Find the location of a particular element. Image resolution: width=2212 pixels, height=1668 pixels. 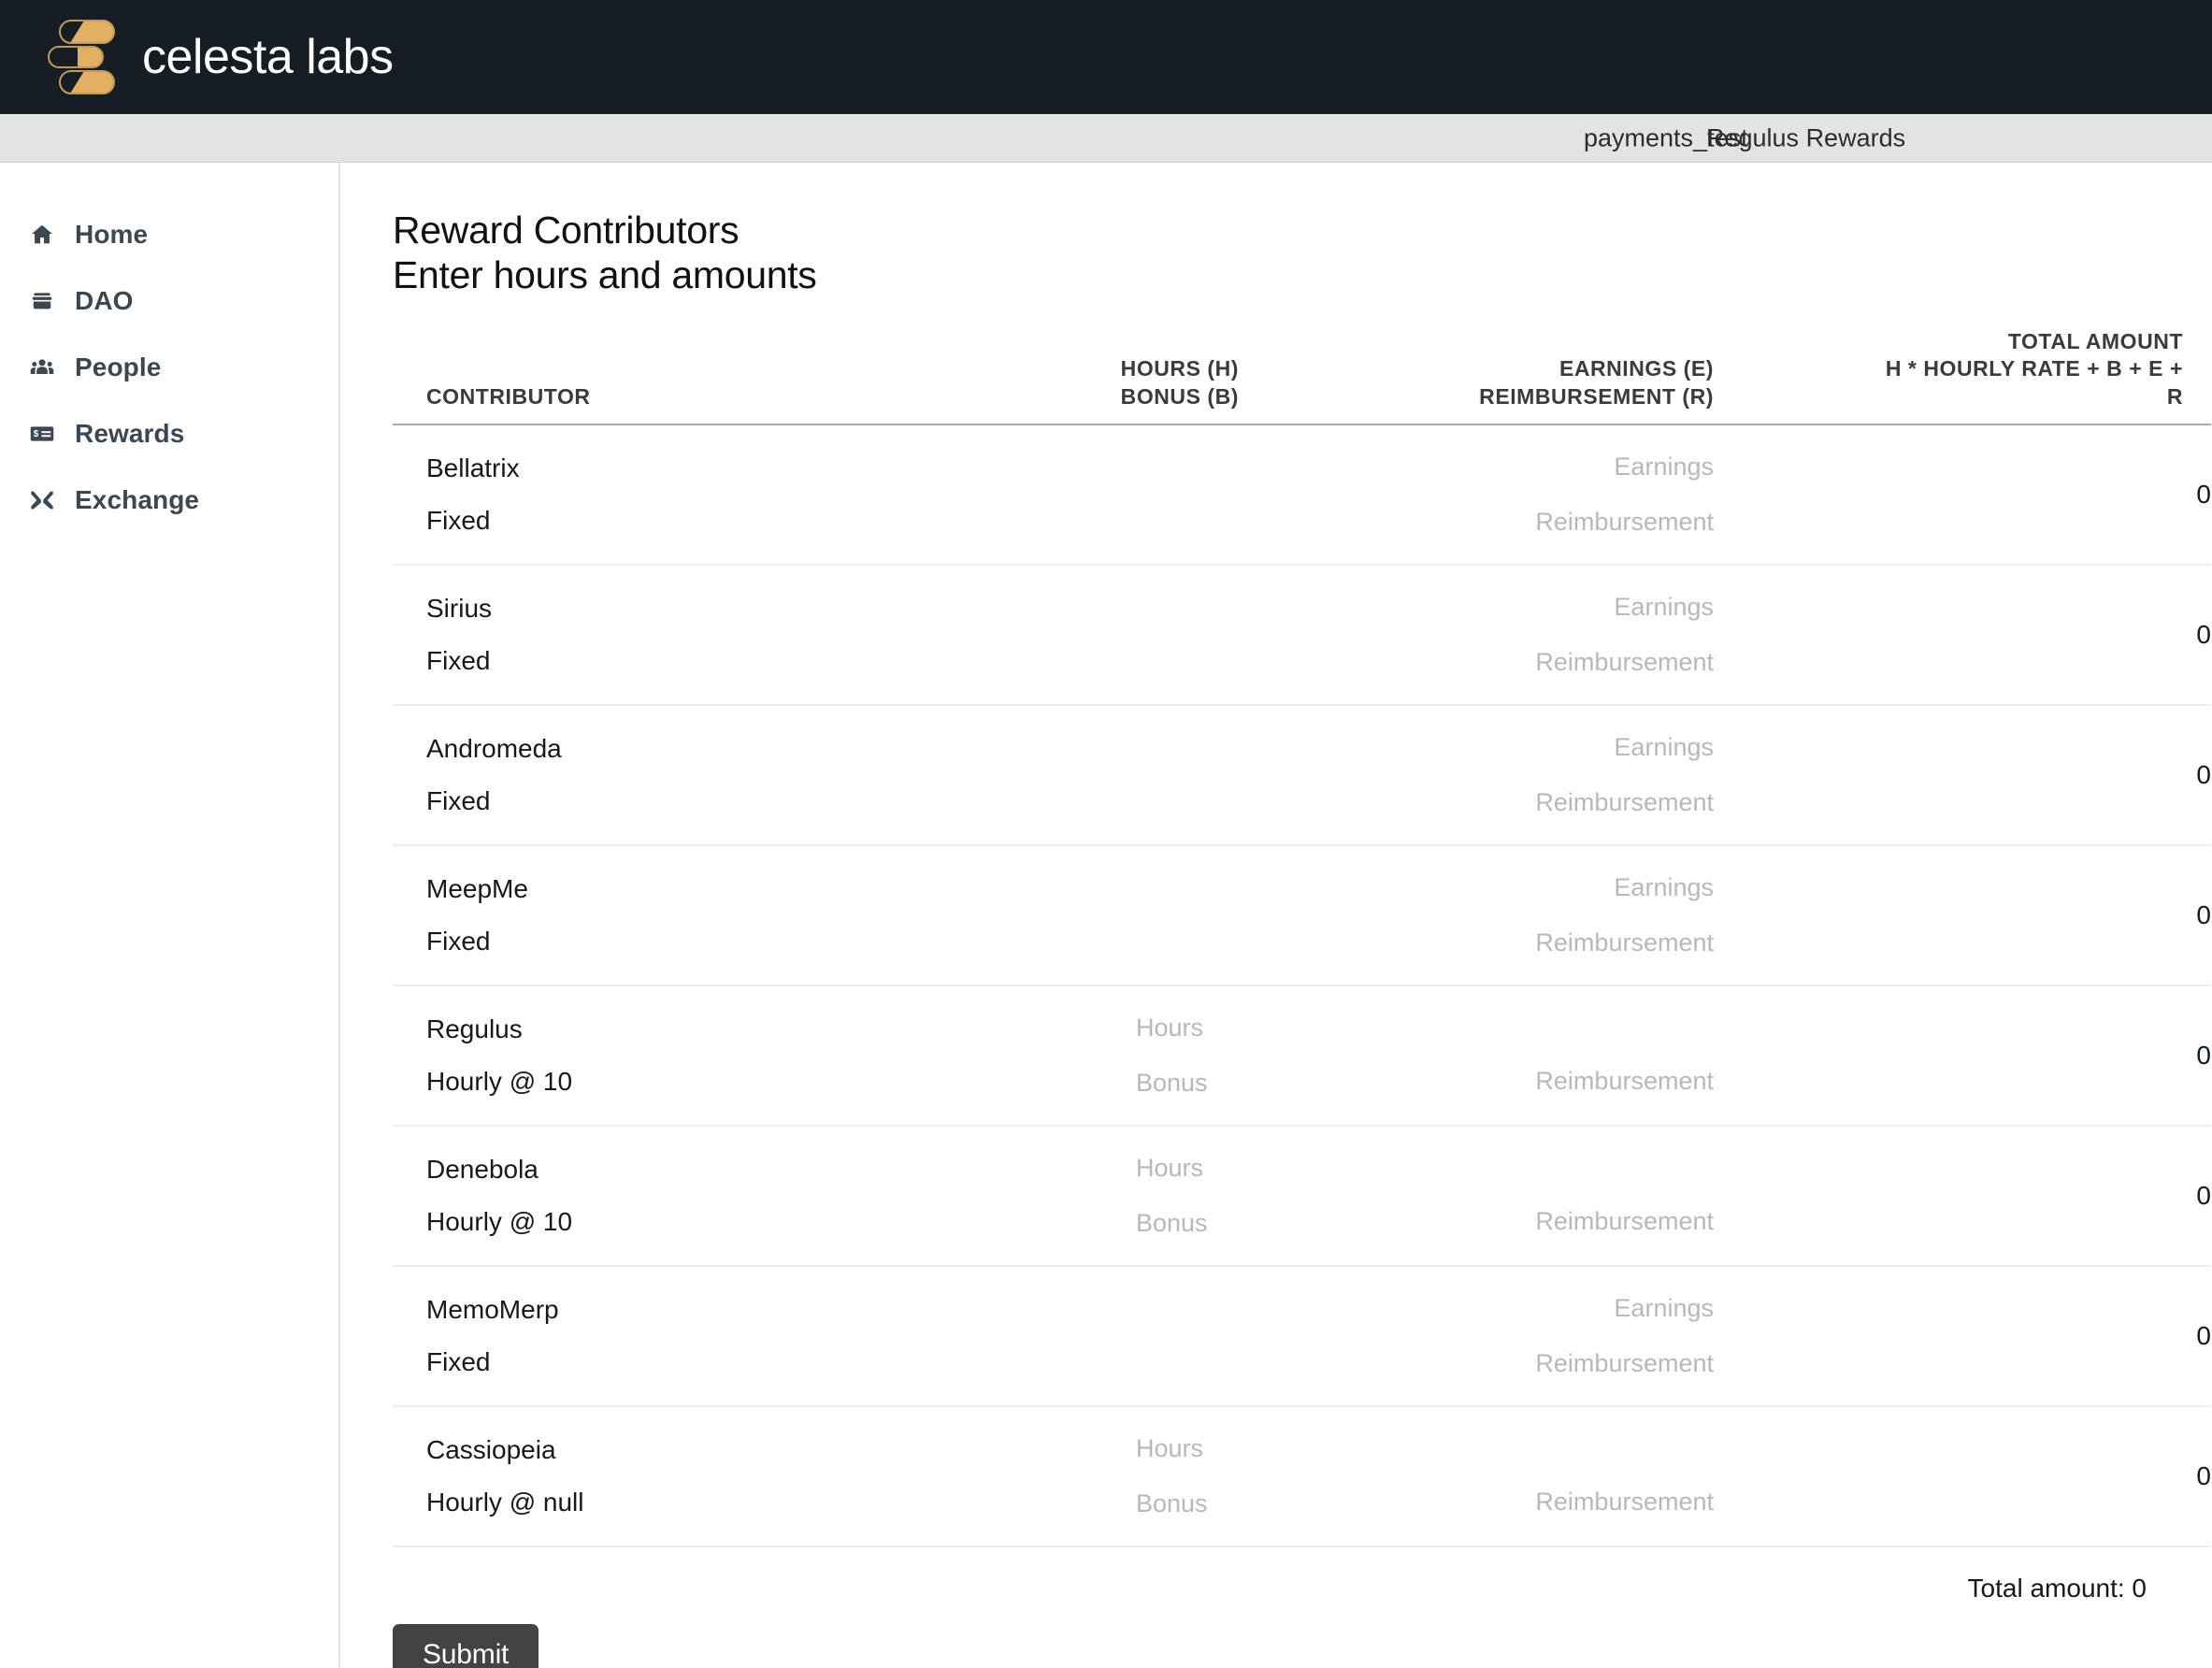

header-line: EARNINGS (E) is located at coordinates (1636, 369).